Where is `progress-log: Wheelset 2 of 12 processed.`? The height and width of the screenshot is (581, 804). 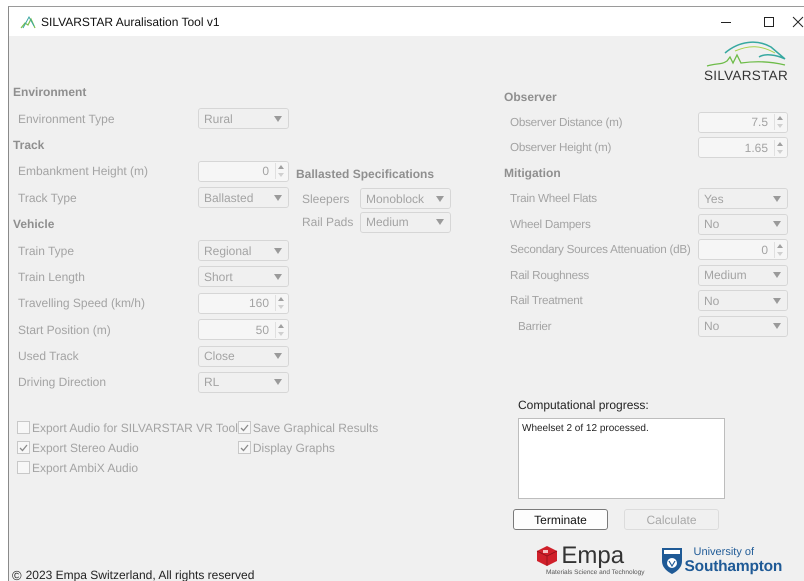
progress-log: Wheelset 2 of 12 processed. is located at coordinates (621, 458).